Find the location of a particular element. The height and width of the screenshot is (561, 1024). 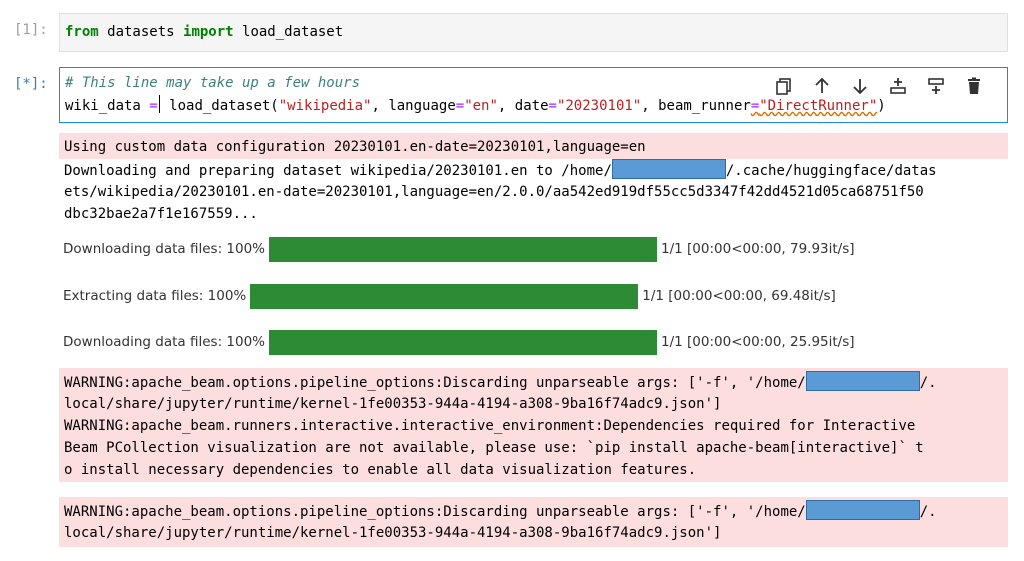

code-line: from datasets import load_dataset is located at coordinates (204, 32).